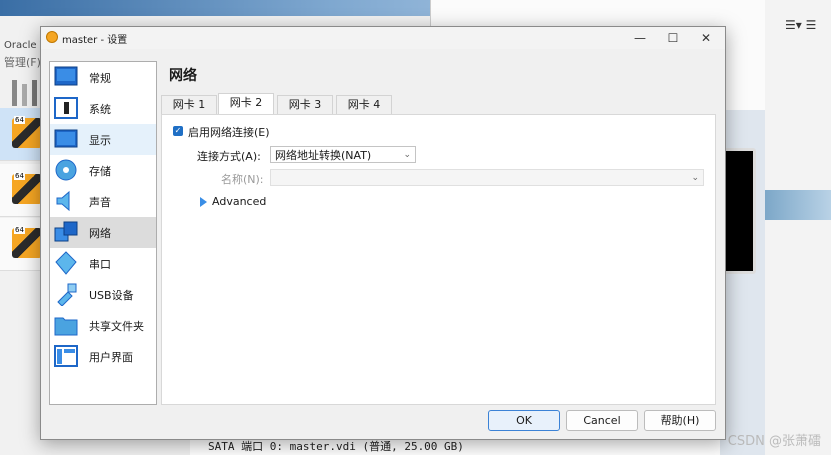 This screenshot has height=455, width=831. Describe the element at coordinates (103, 139) in the screenshot. I see `sidebar-item-display: 显示` at that location.